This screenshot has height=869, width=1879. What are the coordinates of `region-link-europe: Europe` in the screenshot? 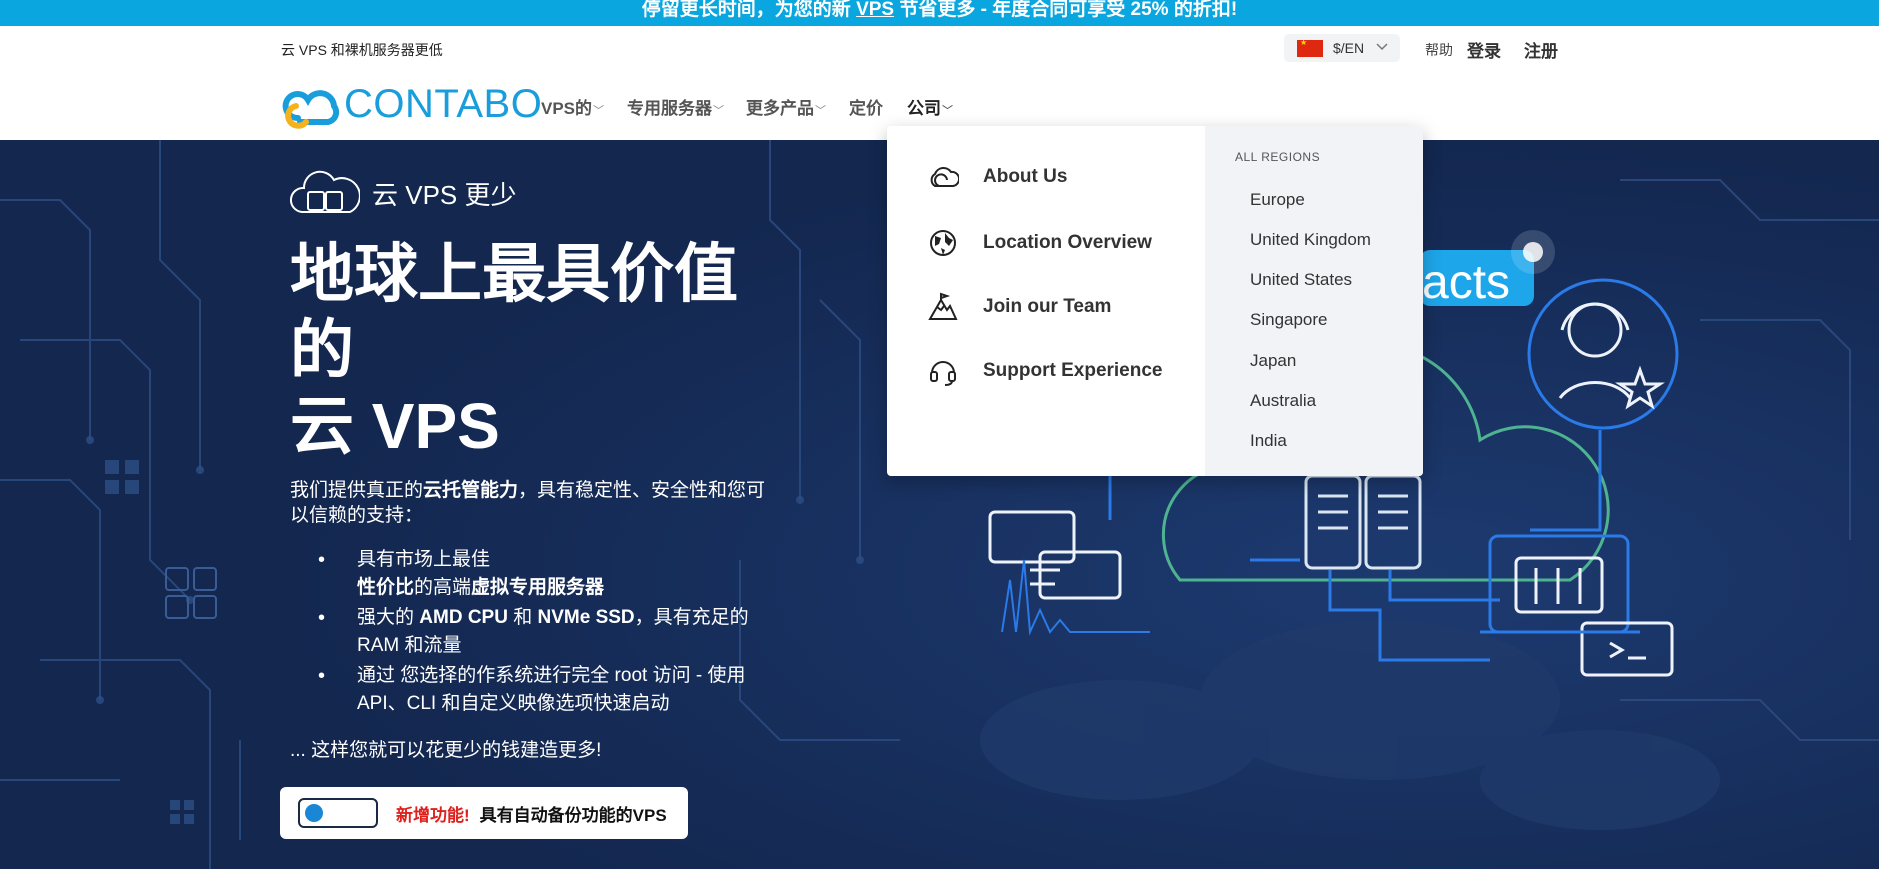 It's located at (1277, 200).